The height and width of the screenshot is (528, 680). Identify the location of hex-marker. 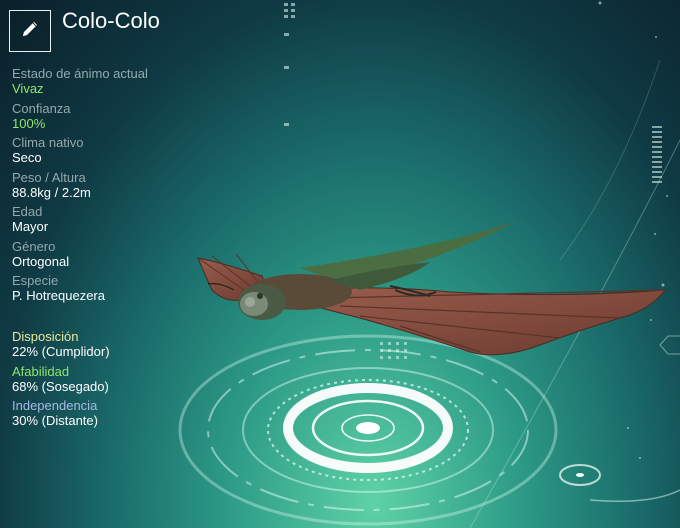
(669, 345).